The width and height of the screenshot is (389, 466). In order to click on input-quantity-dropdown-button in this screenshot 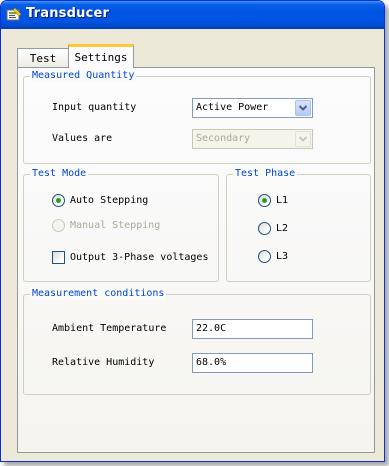, I will do `click(303, 108)`.